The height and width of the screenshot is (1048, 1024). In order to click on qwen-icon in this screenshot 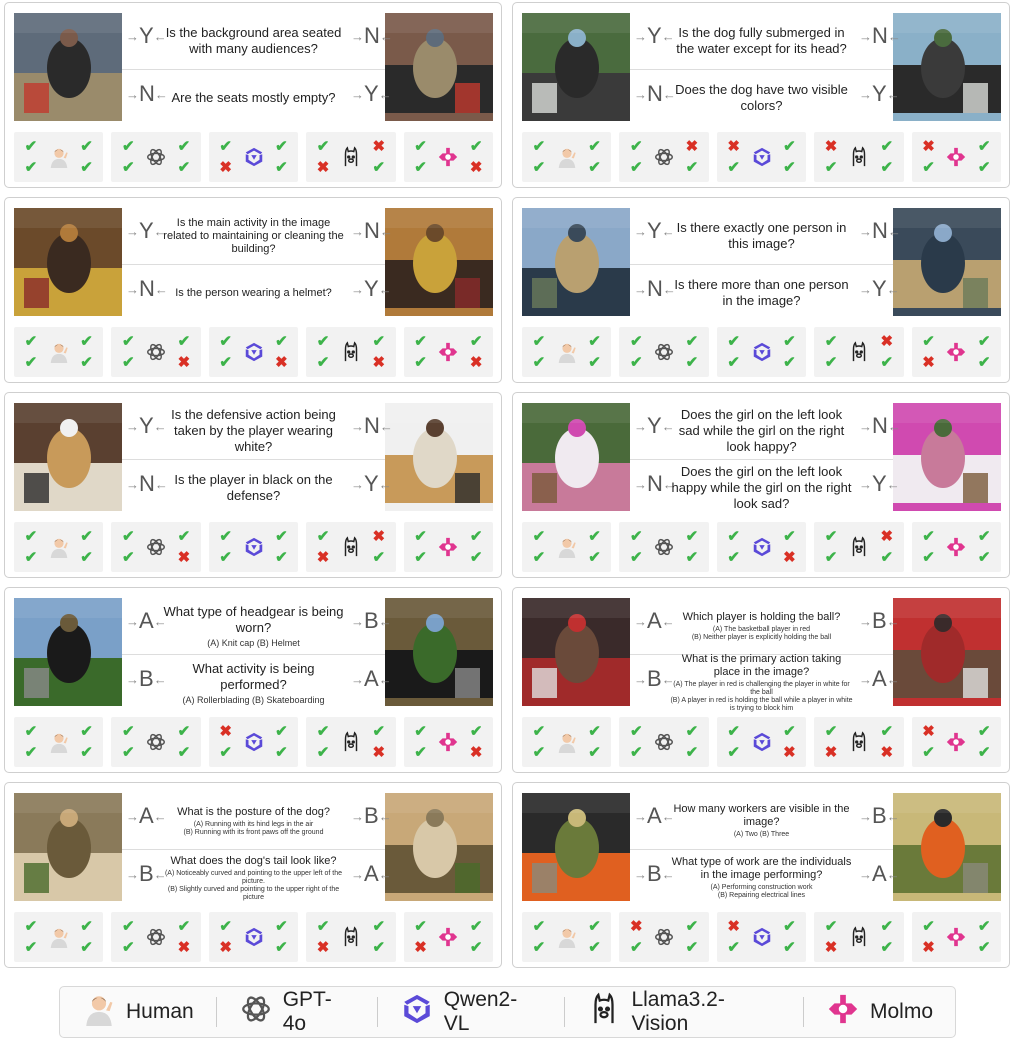, I will do `click(254, 157)`.